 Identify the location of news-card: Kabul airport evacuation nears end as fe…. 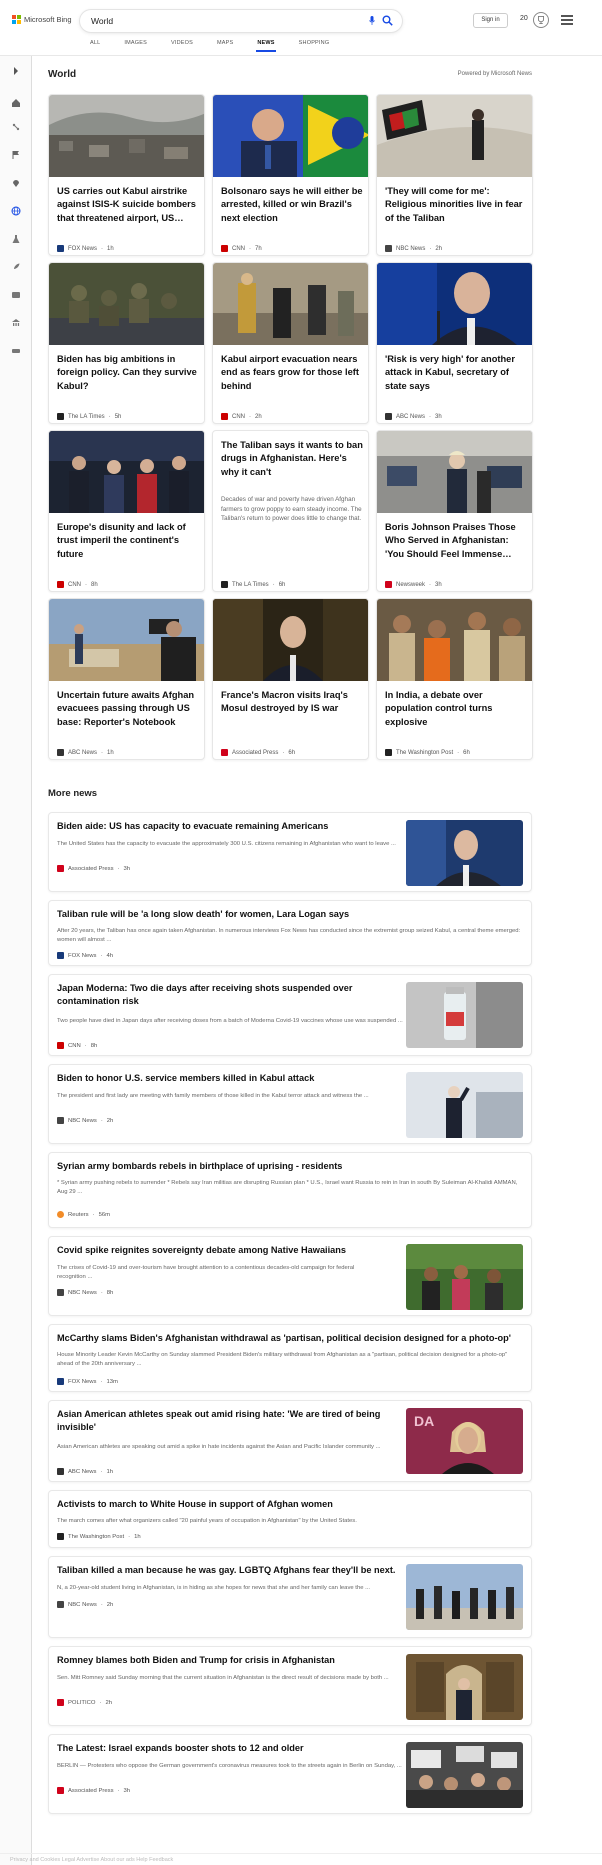
(290, 343).